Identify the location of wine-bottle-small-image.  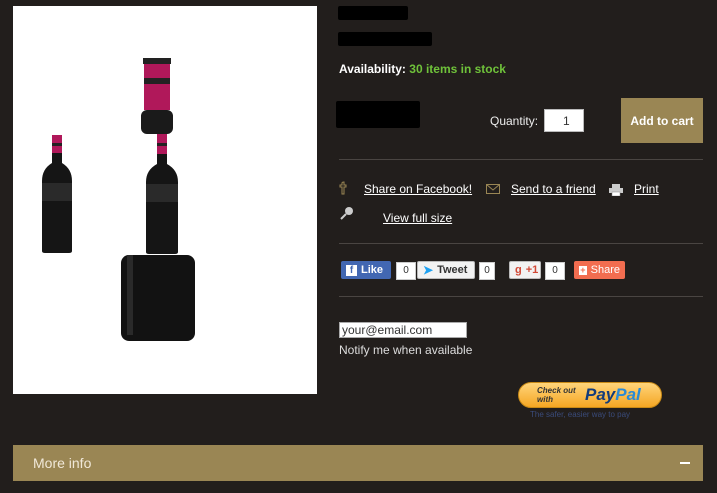
(57, 194).